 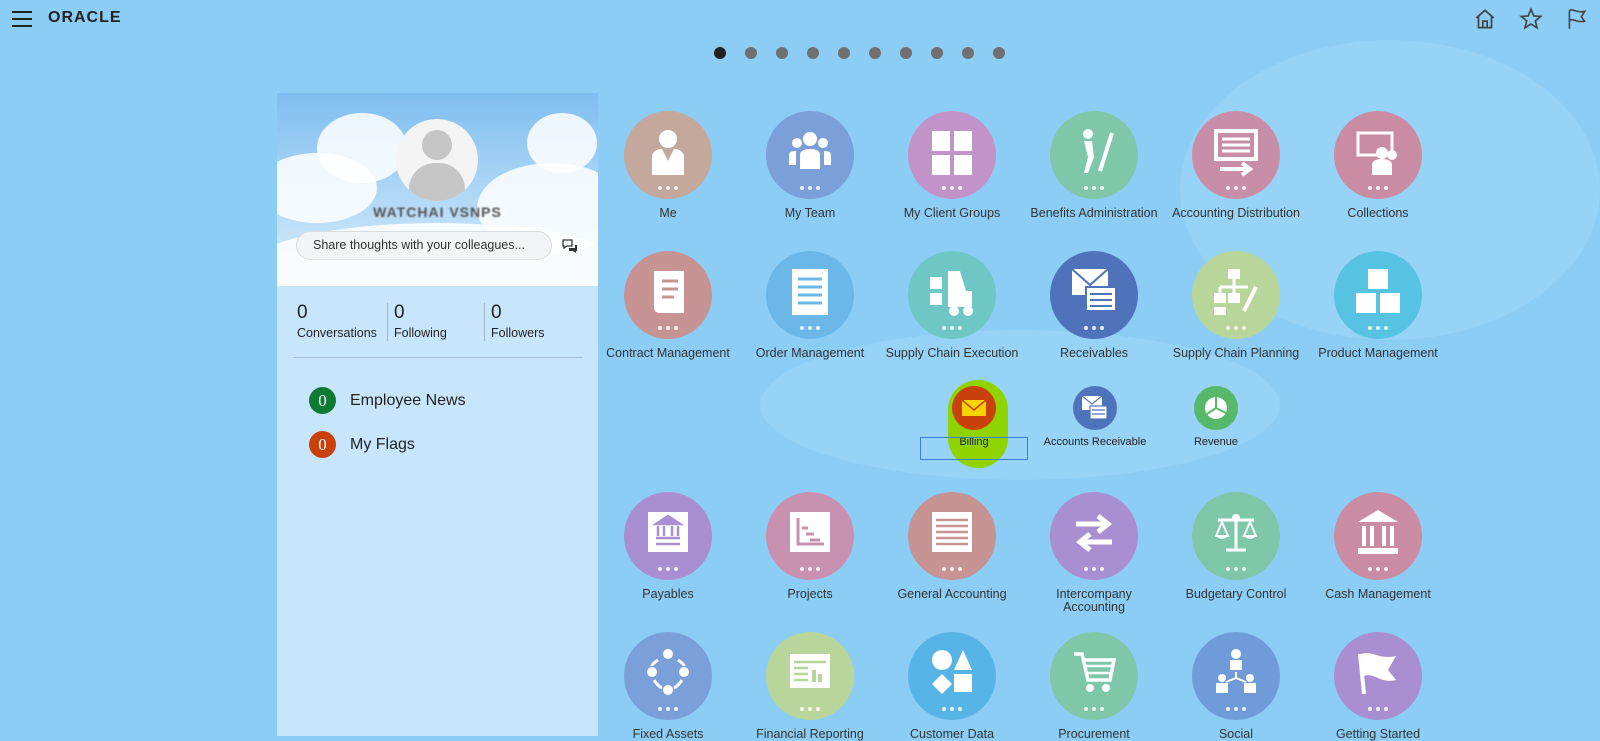 I want to click on tile-label: My Client Groups, so click(x=952, y=213).